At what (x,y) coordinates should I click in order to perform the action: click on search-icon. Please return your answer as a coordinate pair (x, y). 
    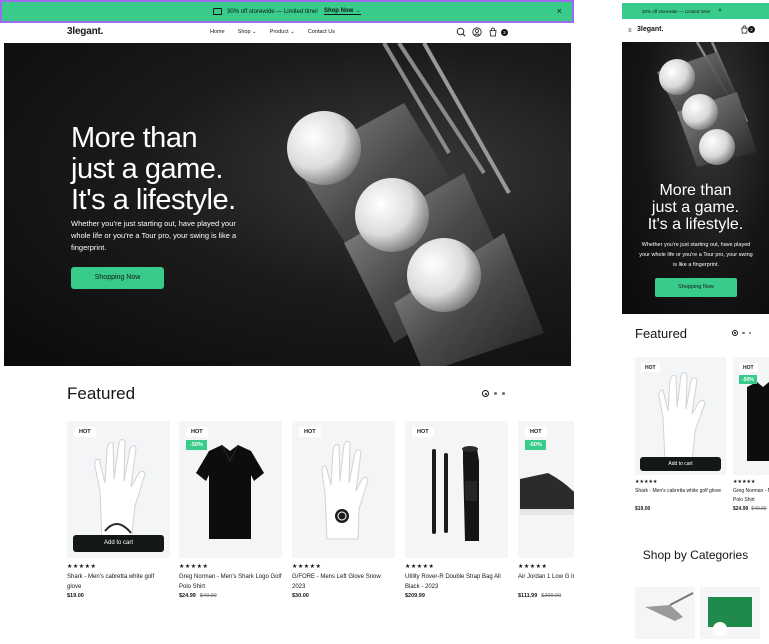
    Looking at the image, I should click on (461, 32).